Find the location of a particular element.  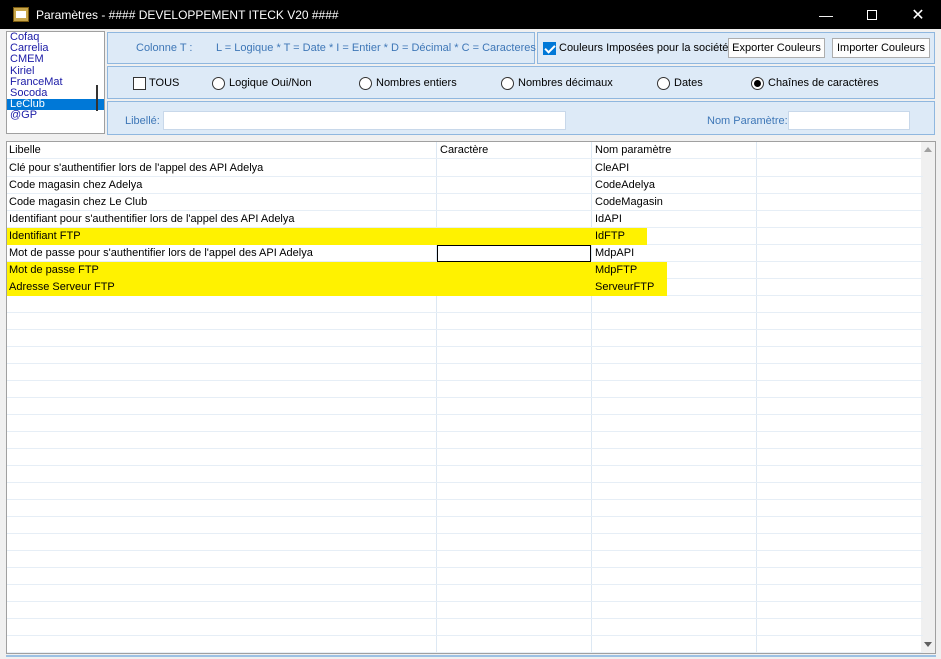

table-row: Code magasin chez Le Club CodeMagasin is located at coordinates (465, 202).